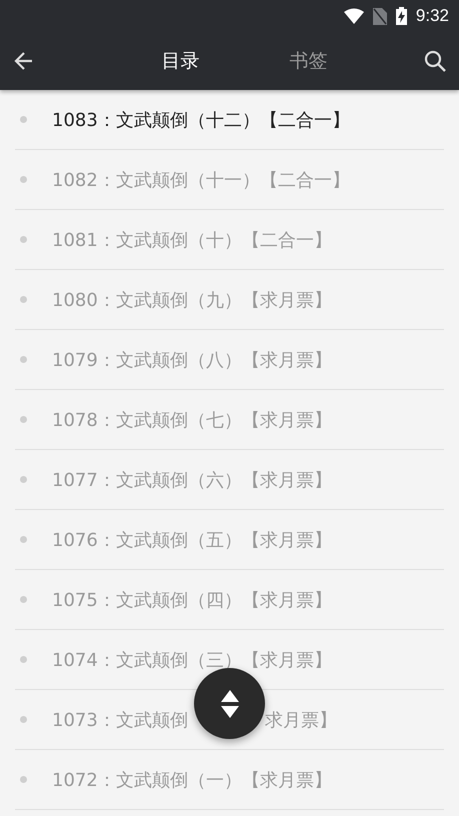 The image size is (459, 816). I want to click on chapter-item: 1072：文武颠倒（一）【求月票】, so click(229, 780).